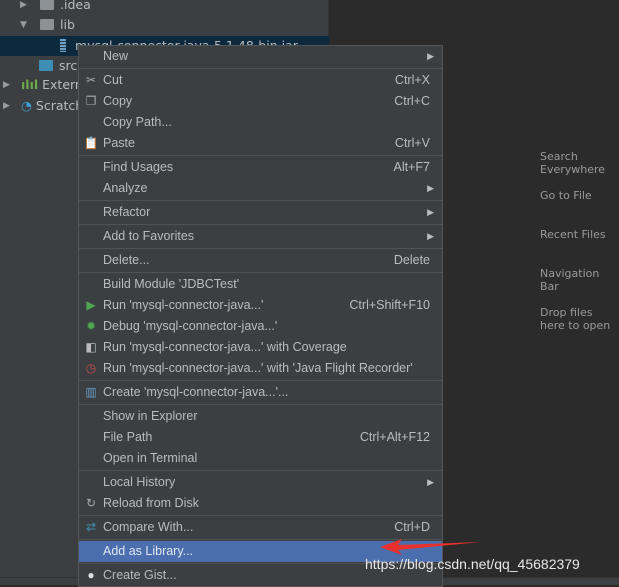 The width and height of the screenshot is (619, 587). I want to click on reload-icon: ↻, so click(91, 503).